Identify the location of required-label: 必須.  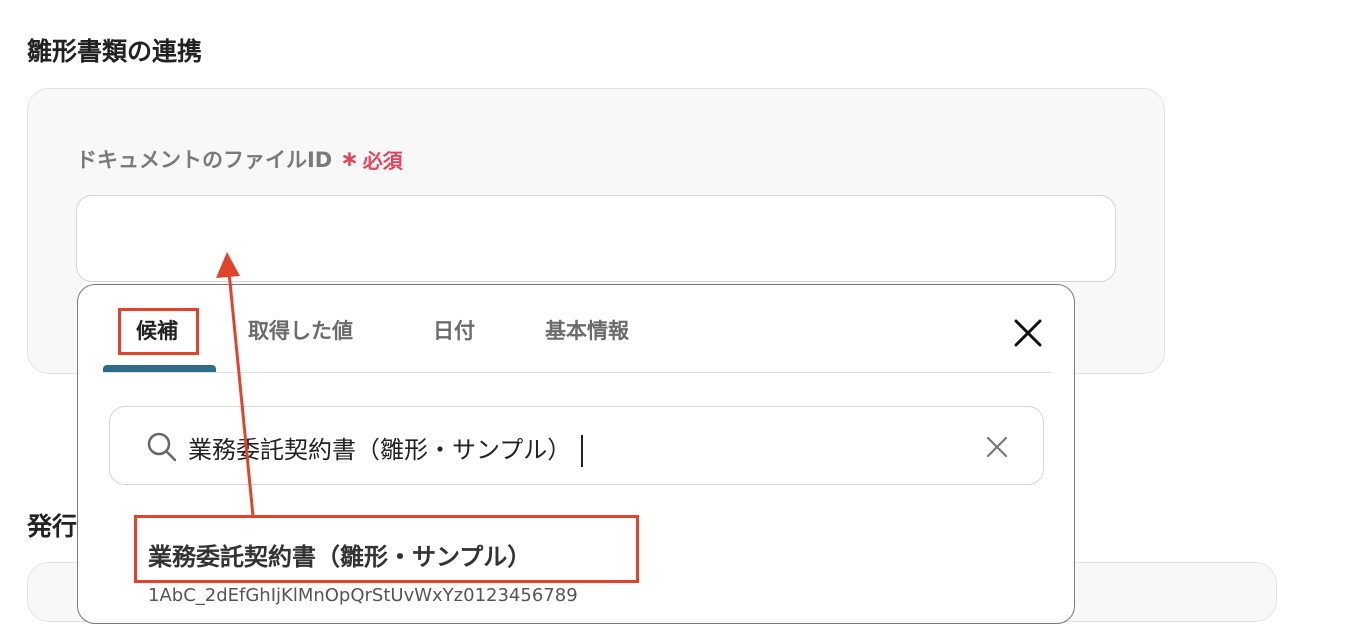
(382, 160).